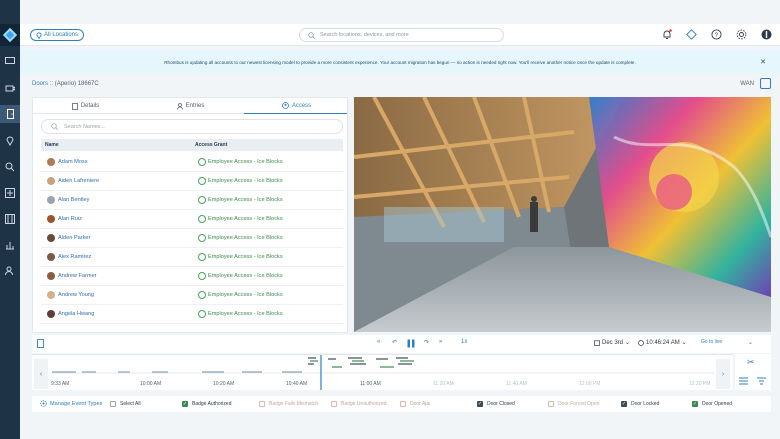 The image size is (780, 439). Describe the element at coordinates (426, 342) in the screenshot. I see `skip-forward-icon: ↷` at that location.